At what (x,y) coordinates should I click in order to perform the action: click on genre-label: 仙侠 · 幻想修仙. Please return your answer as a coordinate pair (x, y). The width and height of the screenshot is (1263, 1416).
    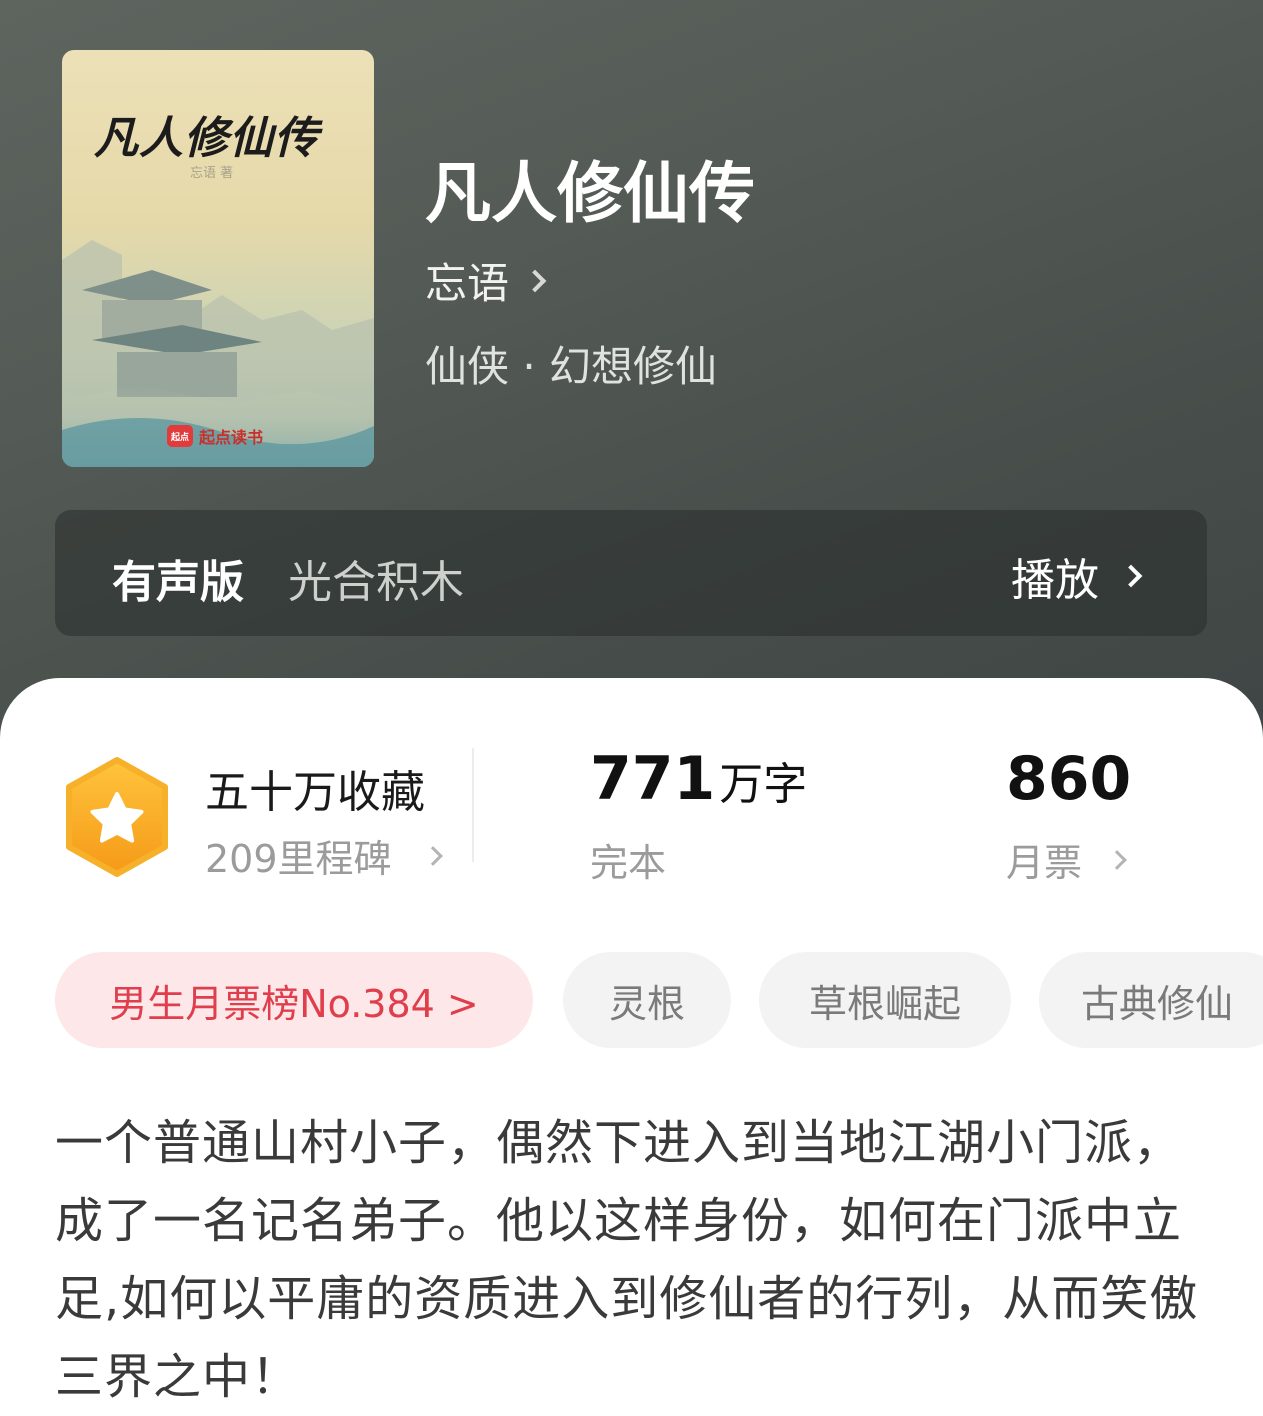
    Looking at the image, I should click on (571, 366).